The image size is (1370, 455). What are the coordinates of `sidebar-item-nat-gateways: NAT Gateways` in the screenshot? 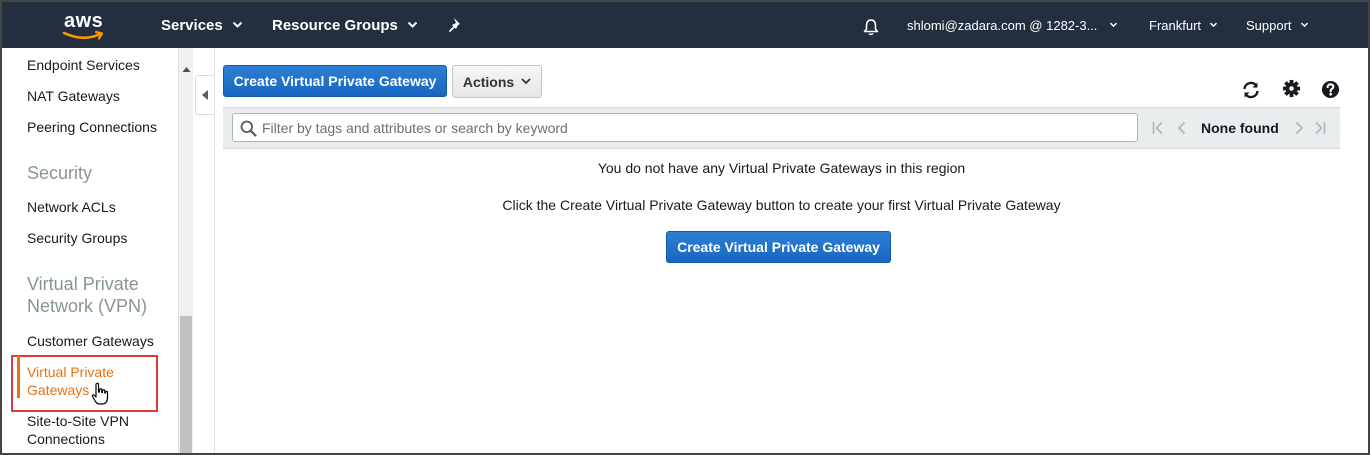 It's located at (73, 96).